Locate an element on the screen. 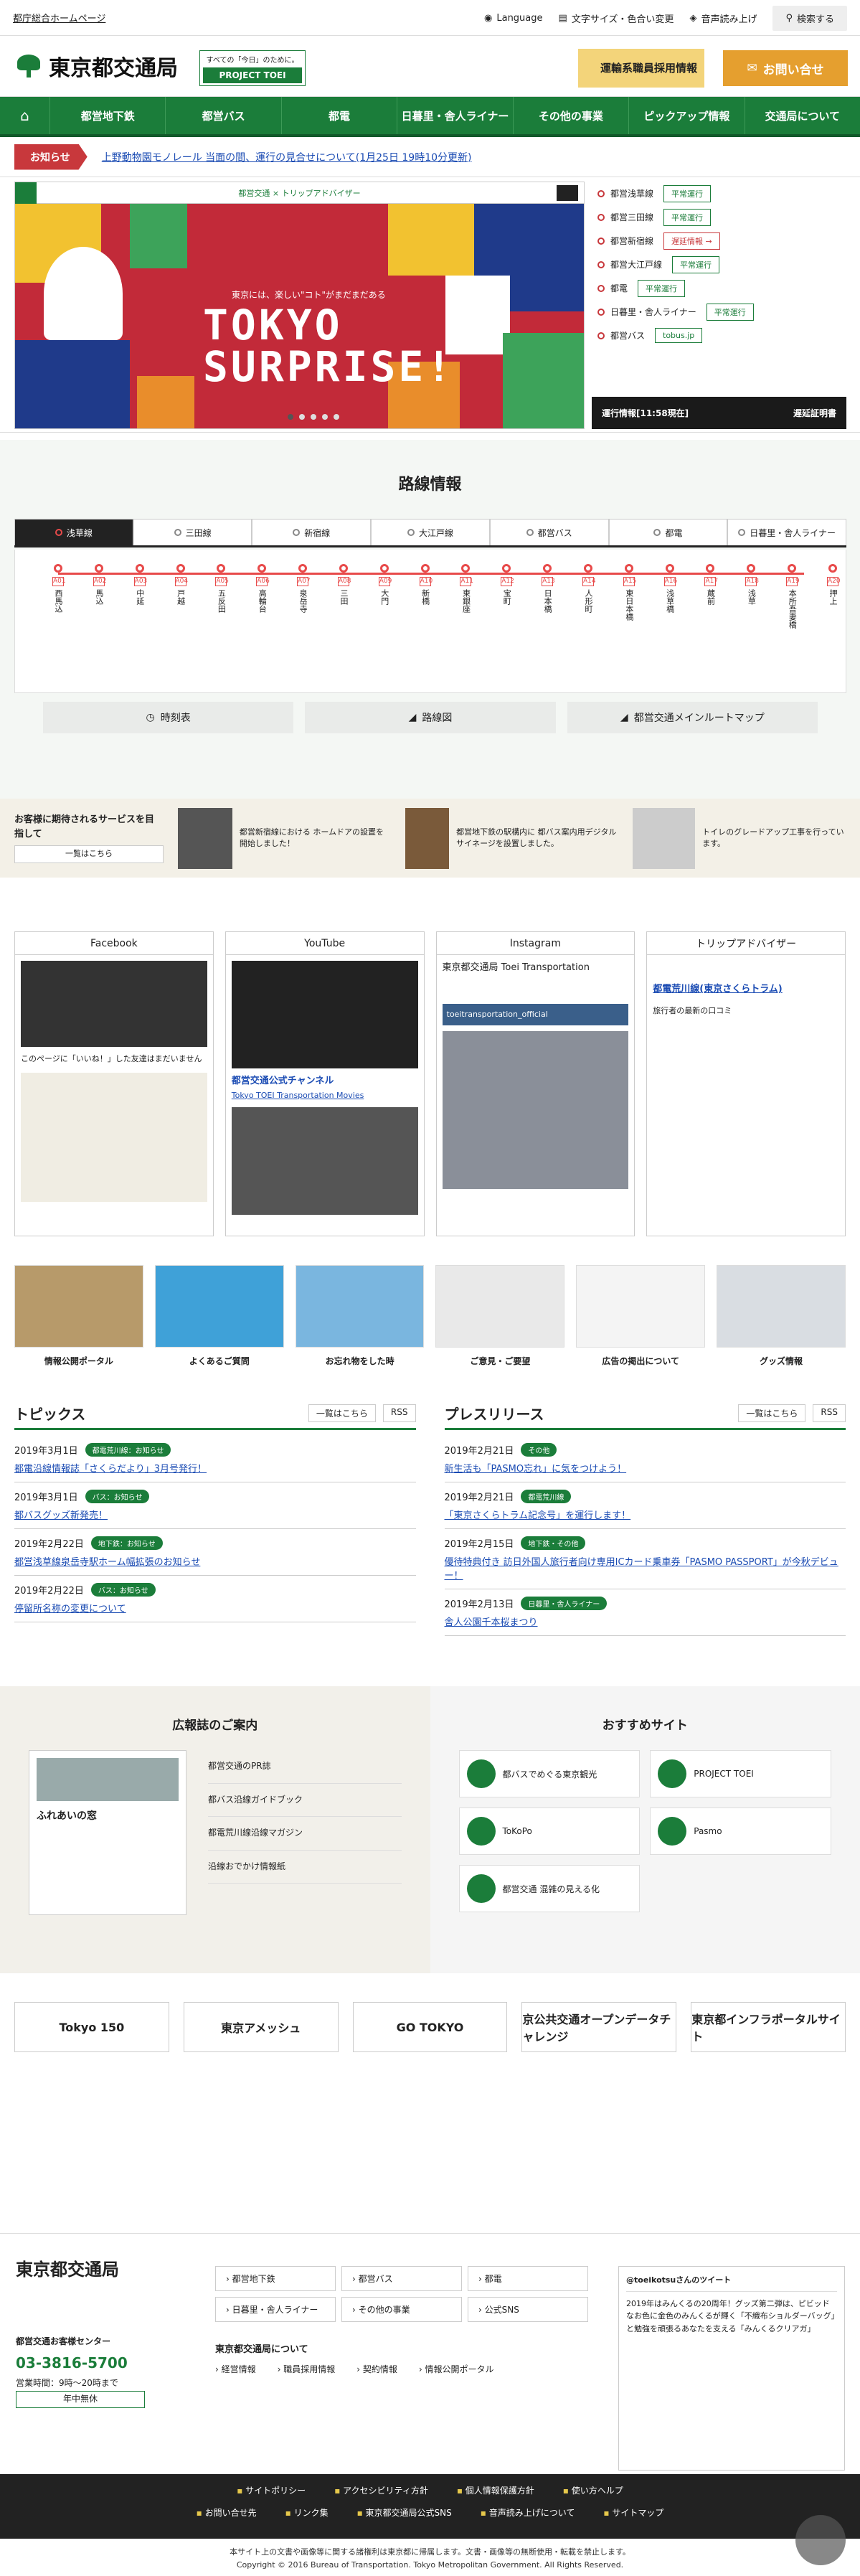 The image size is (860, 2576). route-tab: 都営バス is located at coordinates (549, 532).